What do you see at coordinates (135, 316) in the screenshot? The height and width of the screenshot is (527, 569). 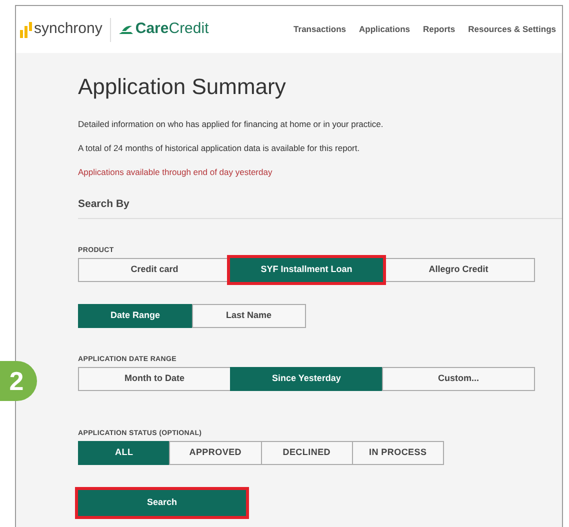 I see `segment-option: Date Range` at bounding box center [135, 316].